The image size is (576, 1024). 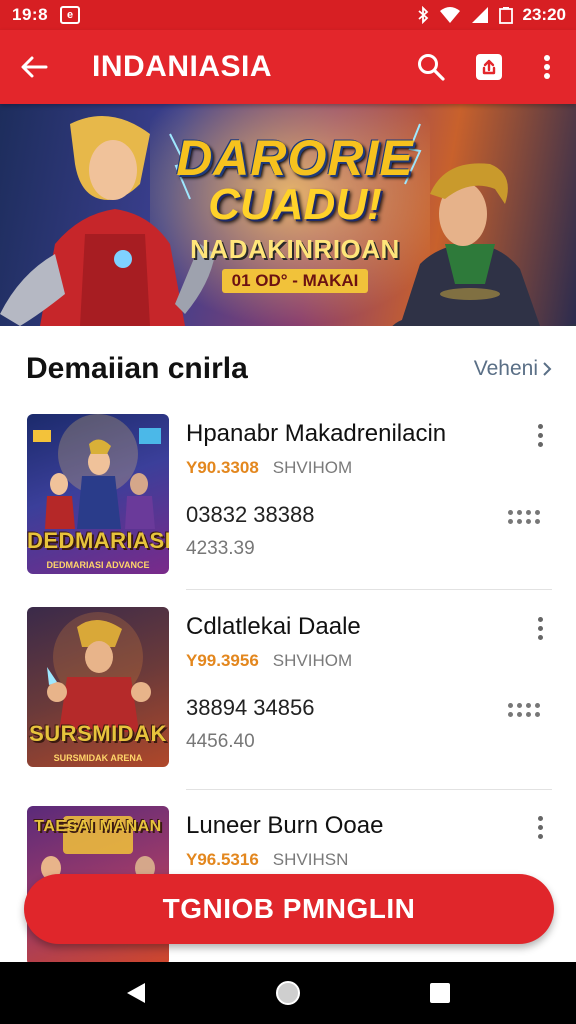 What do you see at coordinates (422, 15) in the screenshot?
I see `bluetooth-icon` at bounding box center [422, 15].